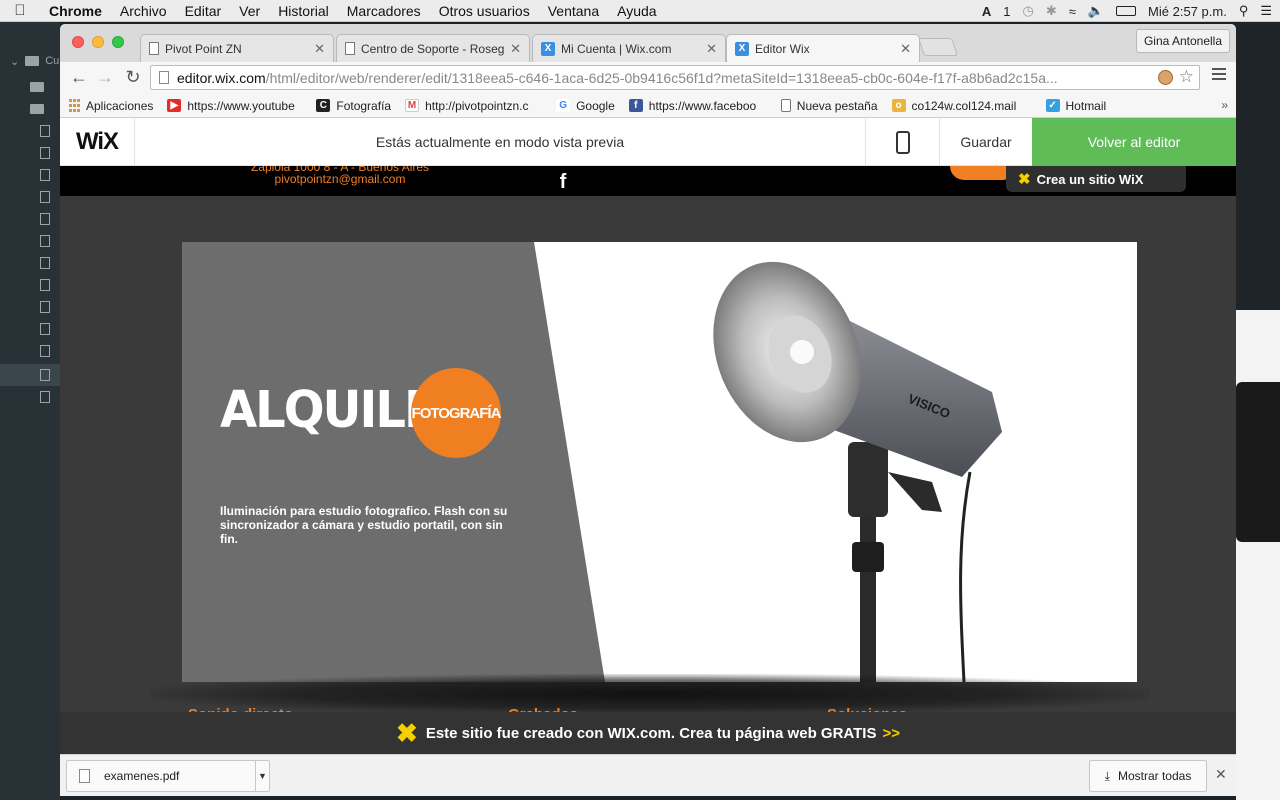  Describe the element at coordinates (484, 11) in the screenshot. I see `menu-otros-usuarios: Otros usuarios` at that location.